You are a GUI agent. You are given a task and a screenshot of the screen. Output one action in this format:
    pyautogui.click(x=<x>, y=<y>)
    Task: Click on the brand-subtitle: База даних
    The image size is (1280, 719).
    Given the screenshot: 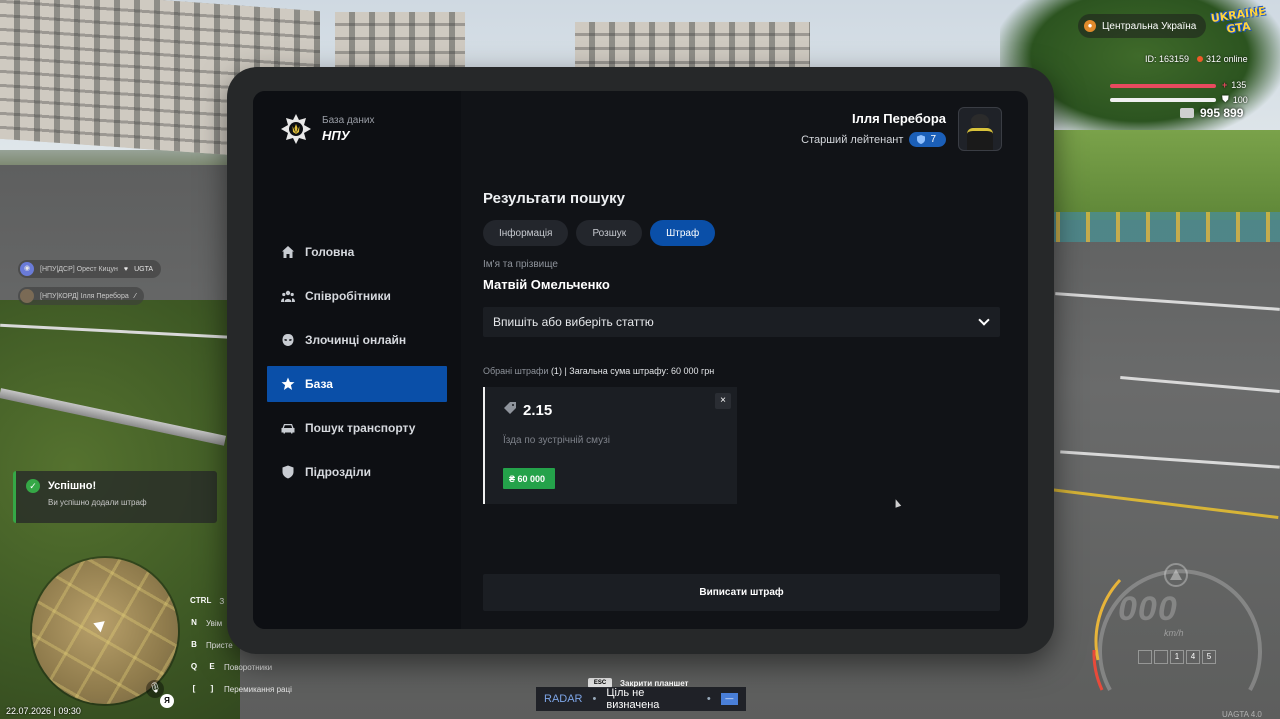 What is the action you would take?
    pyautogui.click(x=348, y=120)
    